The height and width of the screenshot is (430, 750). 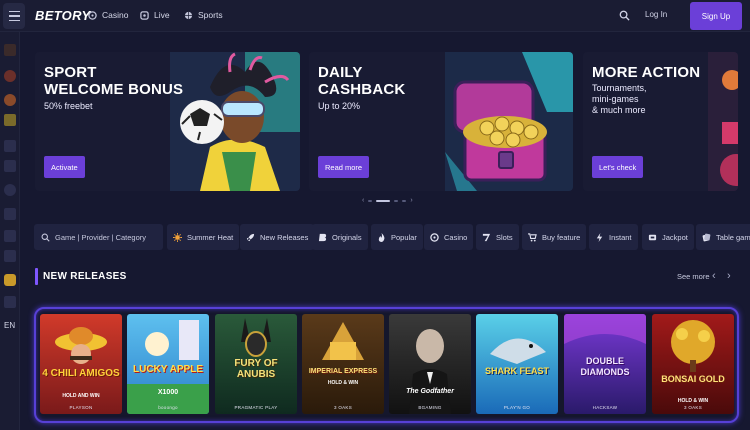 I want to click on filter-table-game: Table game, so click(x=723, y=237).